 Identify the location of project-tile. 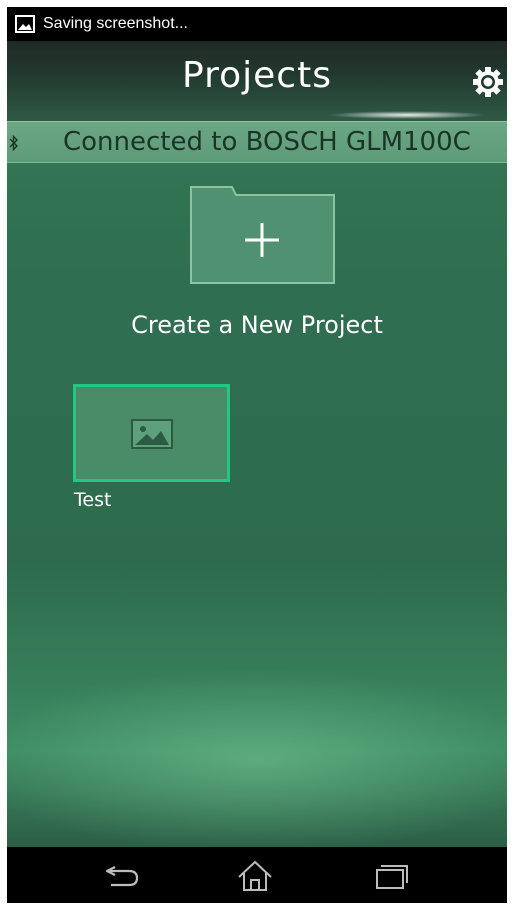
(151, 433).